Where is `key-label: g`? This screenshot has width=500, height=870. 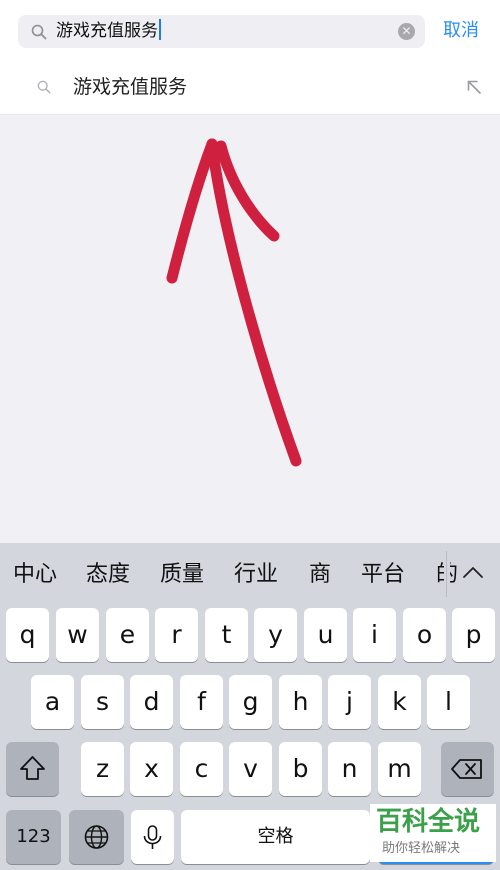
key-label: g is located at coordinates (250, 701).